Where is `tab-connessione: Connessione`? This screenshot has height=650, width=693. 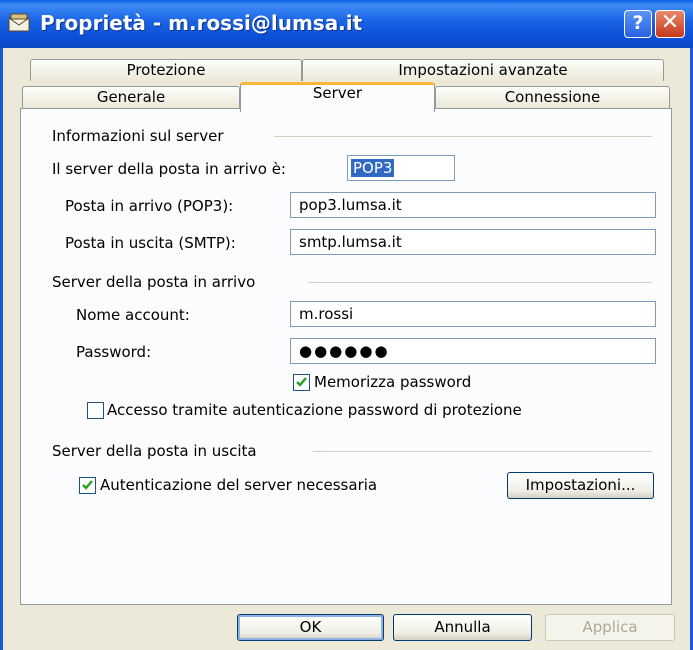 tab-connessione: Connessione is located at coordinates (552, 97).